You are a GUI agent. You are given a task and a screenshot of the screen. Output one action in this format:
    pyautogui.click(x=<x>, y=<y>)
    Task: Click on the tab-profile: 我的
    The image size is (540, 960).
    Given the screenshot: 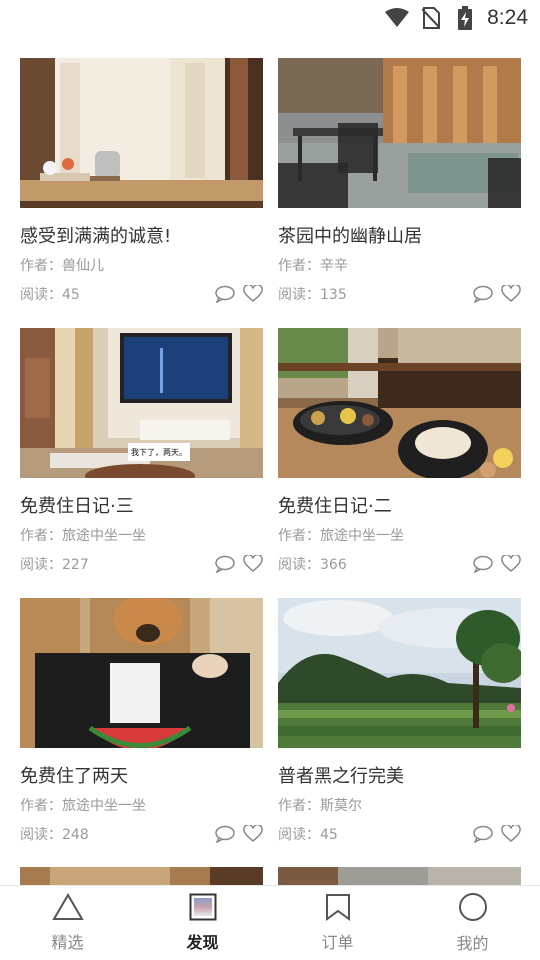 What is the action you would take?
    pyautogui.click(x=472, y=923)
    